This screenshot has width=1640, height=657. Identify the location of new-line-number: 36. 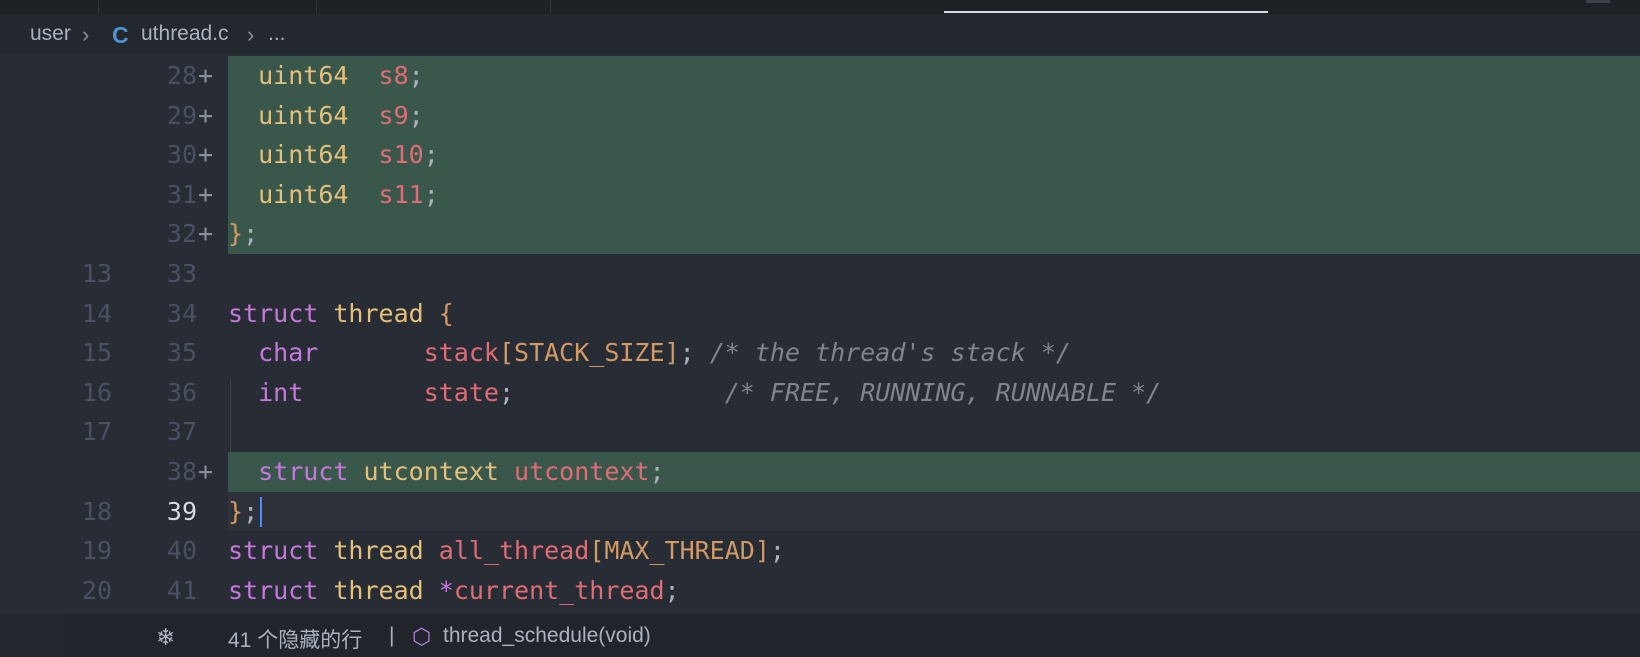
(181, 392).